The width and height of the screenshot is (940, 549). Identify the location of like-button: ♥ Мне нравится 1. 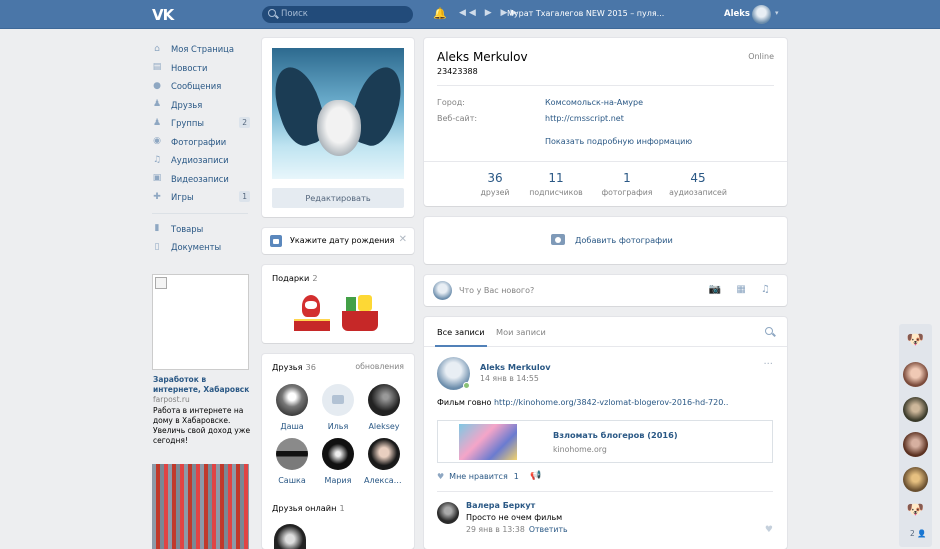
(478, 476).